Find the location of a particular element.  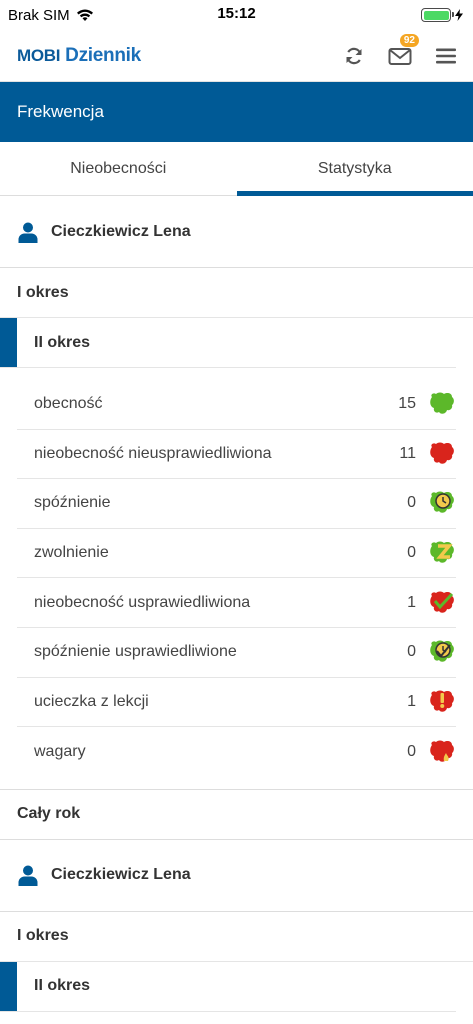

stat-label: spóźnienie is located at coordinates (72, 503).